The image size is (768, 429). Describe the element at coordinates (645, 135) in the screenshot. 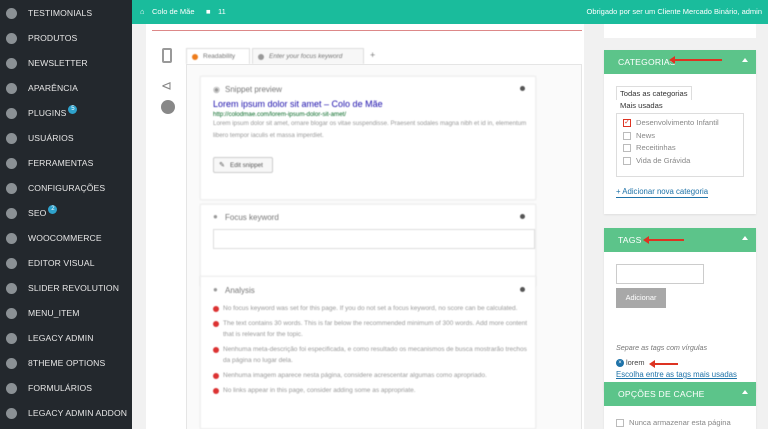

I see `category-label: News` at that location.